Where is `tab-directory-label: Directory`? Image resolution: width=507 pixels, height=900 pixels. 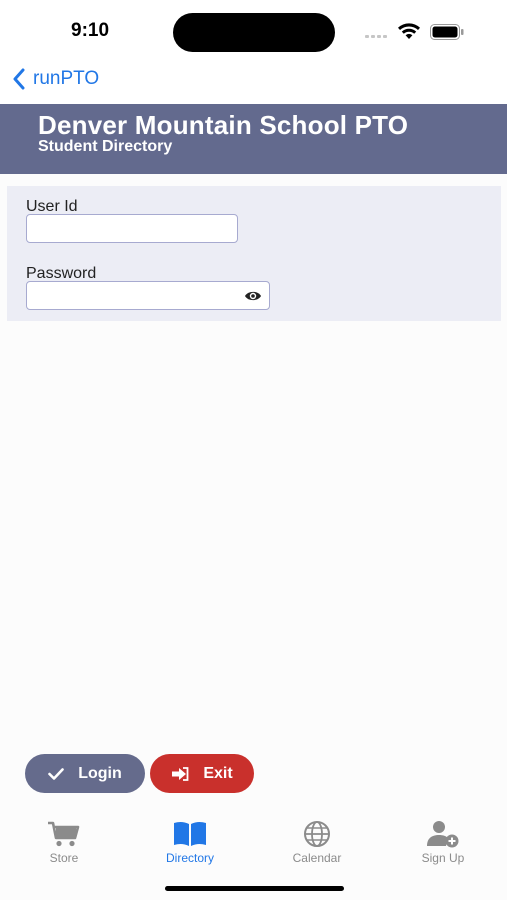
tab-directory-label: Directory is located at coordinates (189, 858).